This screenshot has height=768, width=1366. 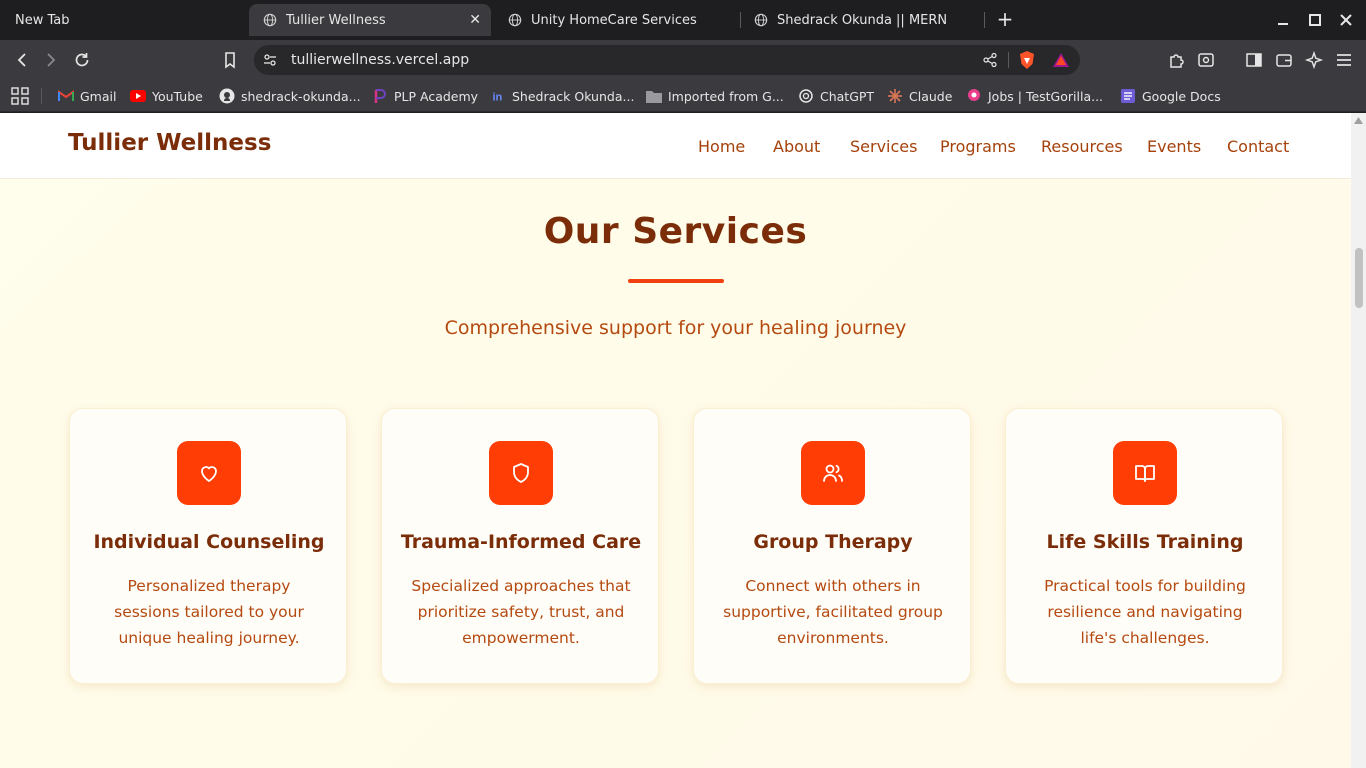 I want to click on nav-about: About, so click(x=796, y=146).